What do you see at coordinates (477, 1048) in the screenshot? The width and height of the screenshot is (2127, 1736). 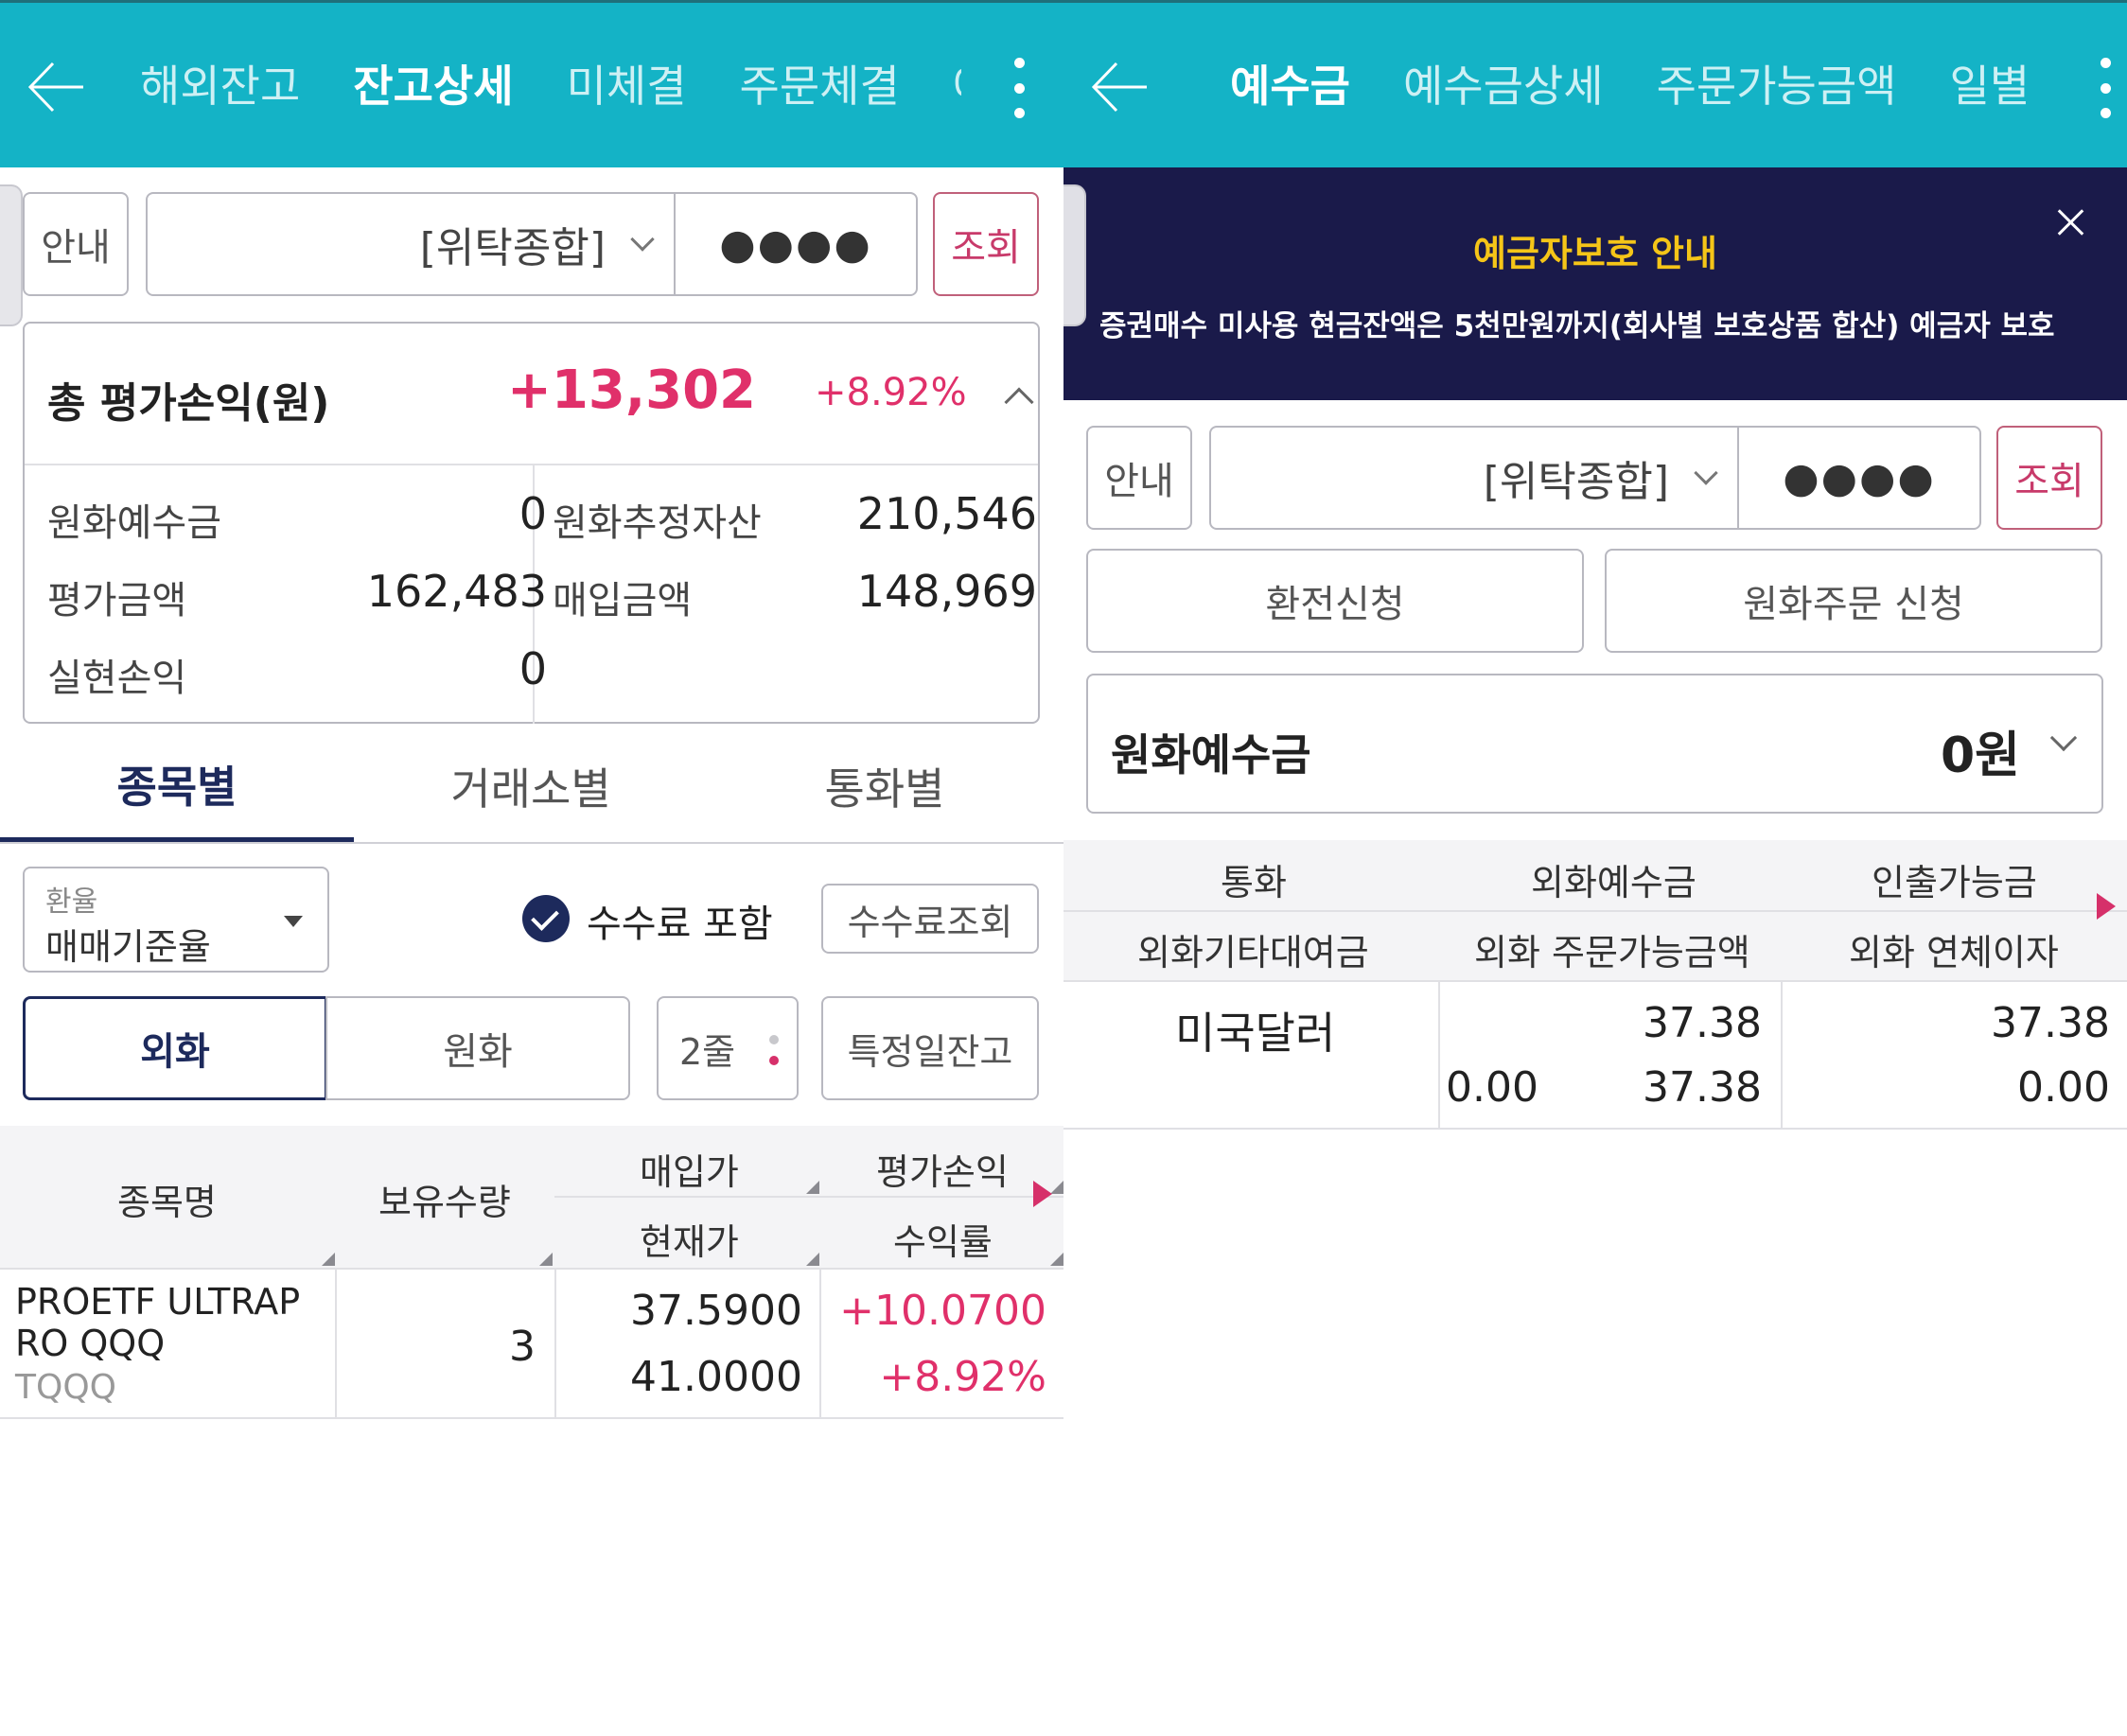 I see `currency-krw-toggle: 원화` at bounding box center [477, 1048].